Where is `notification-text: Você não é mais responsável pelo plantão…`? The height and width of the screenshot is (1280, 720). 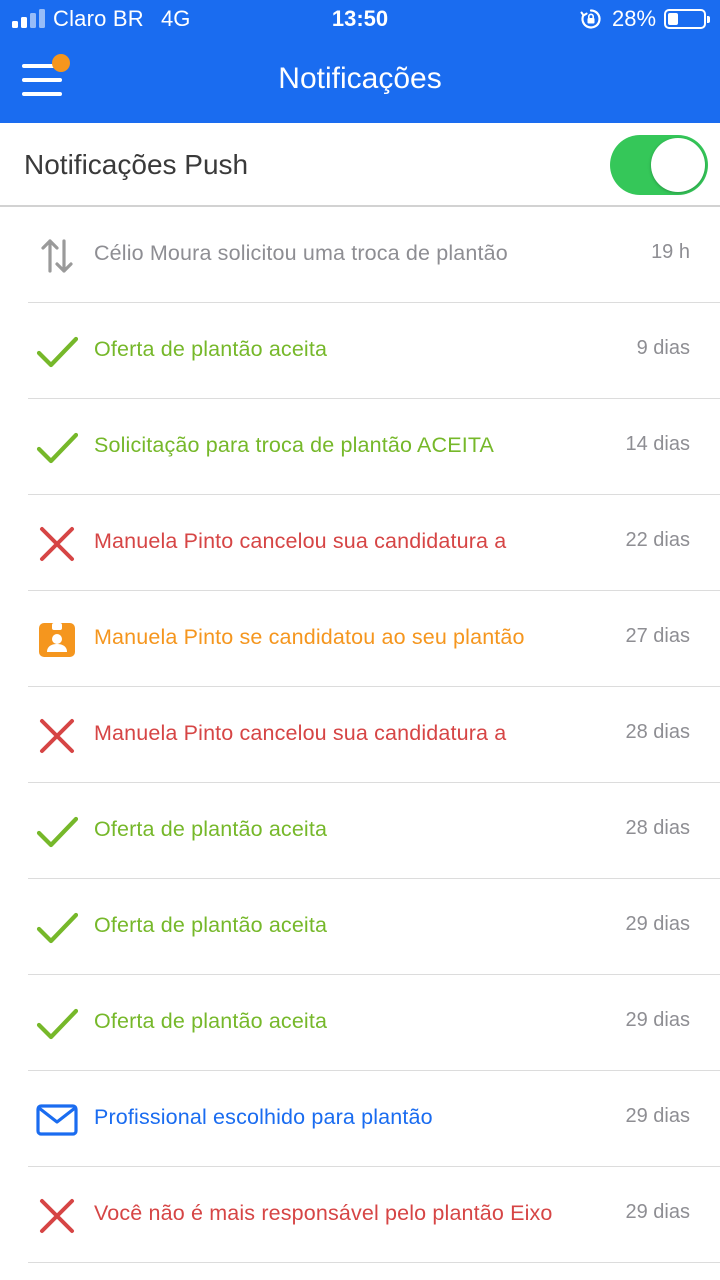
notification-text: Você não é mais responsável pelo plantão… is located at coordinates (323, 1213).